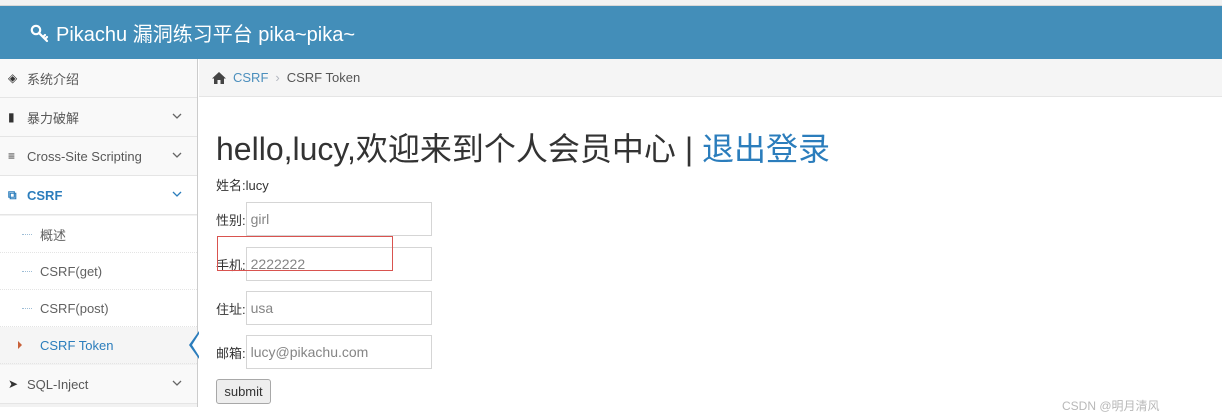  Describe the element at coordinates (74, 308) in the screenshot. I see `subitem-label: CSRF(post)` at that location.